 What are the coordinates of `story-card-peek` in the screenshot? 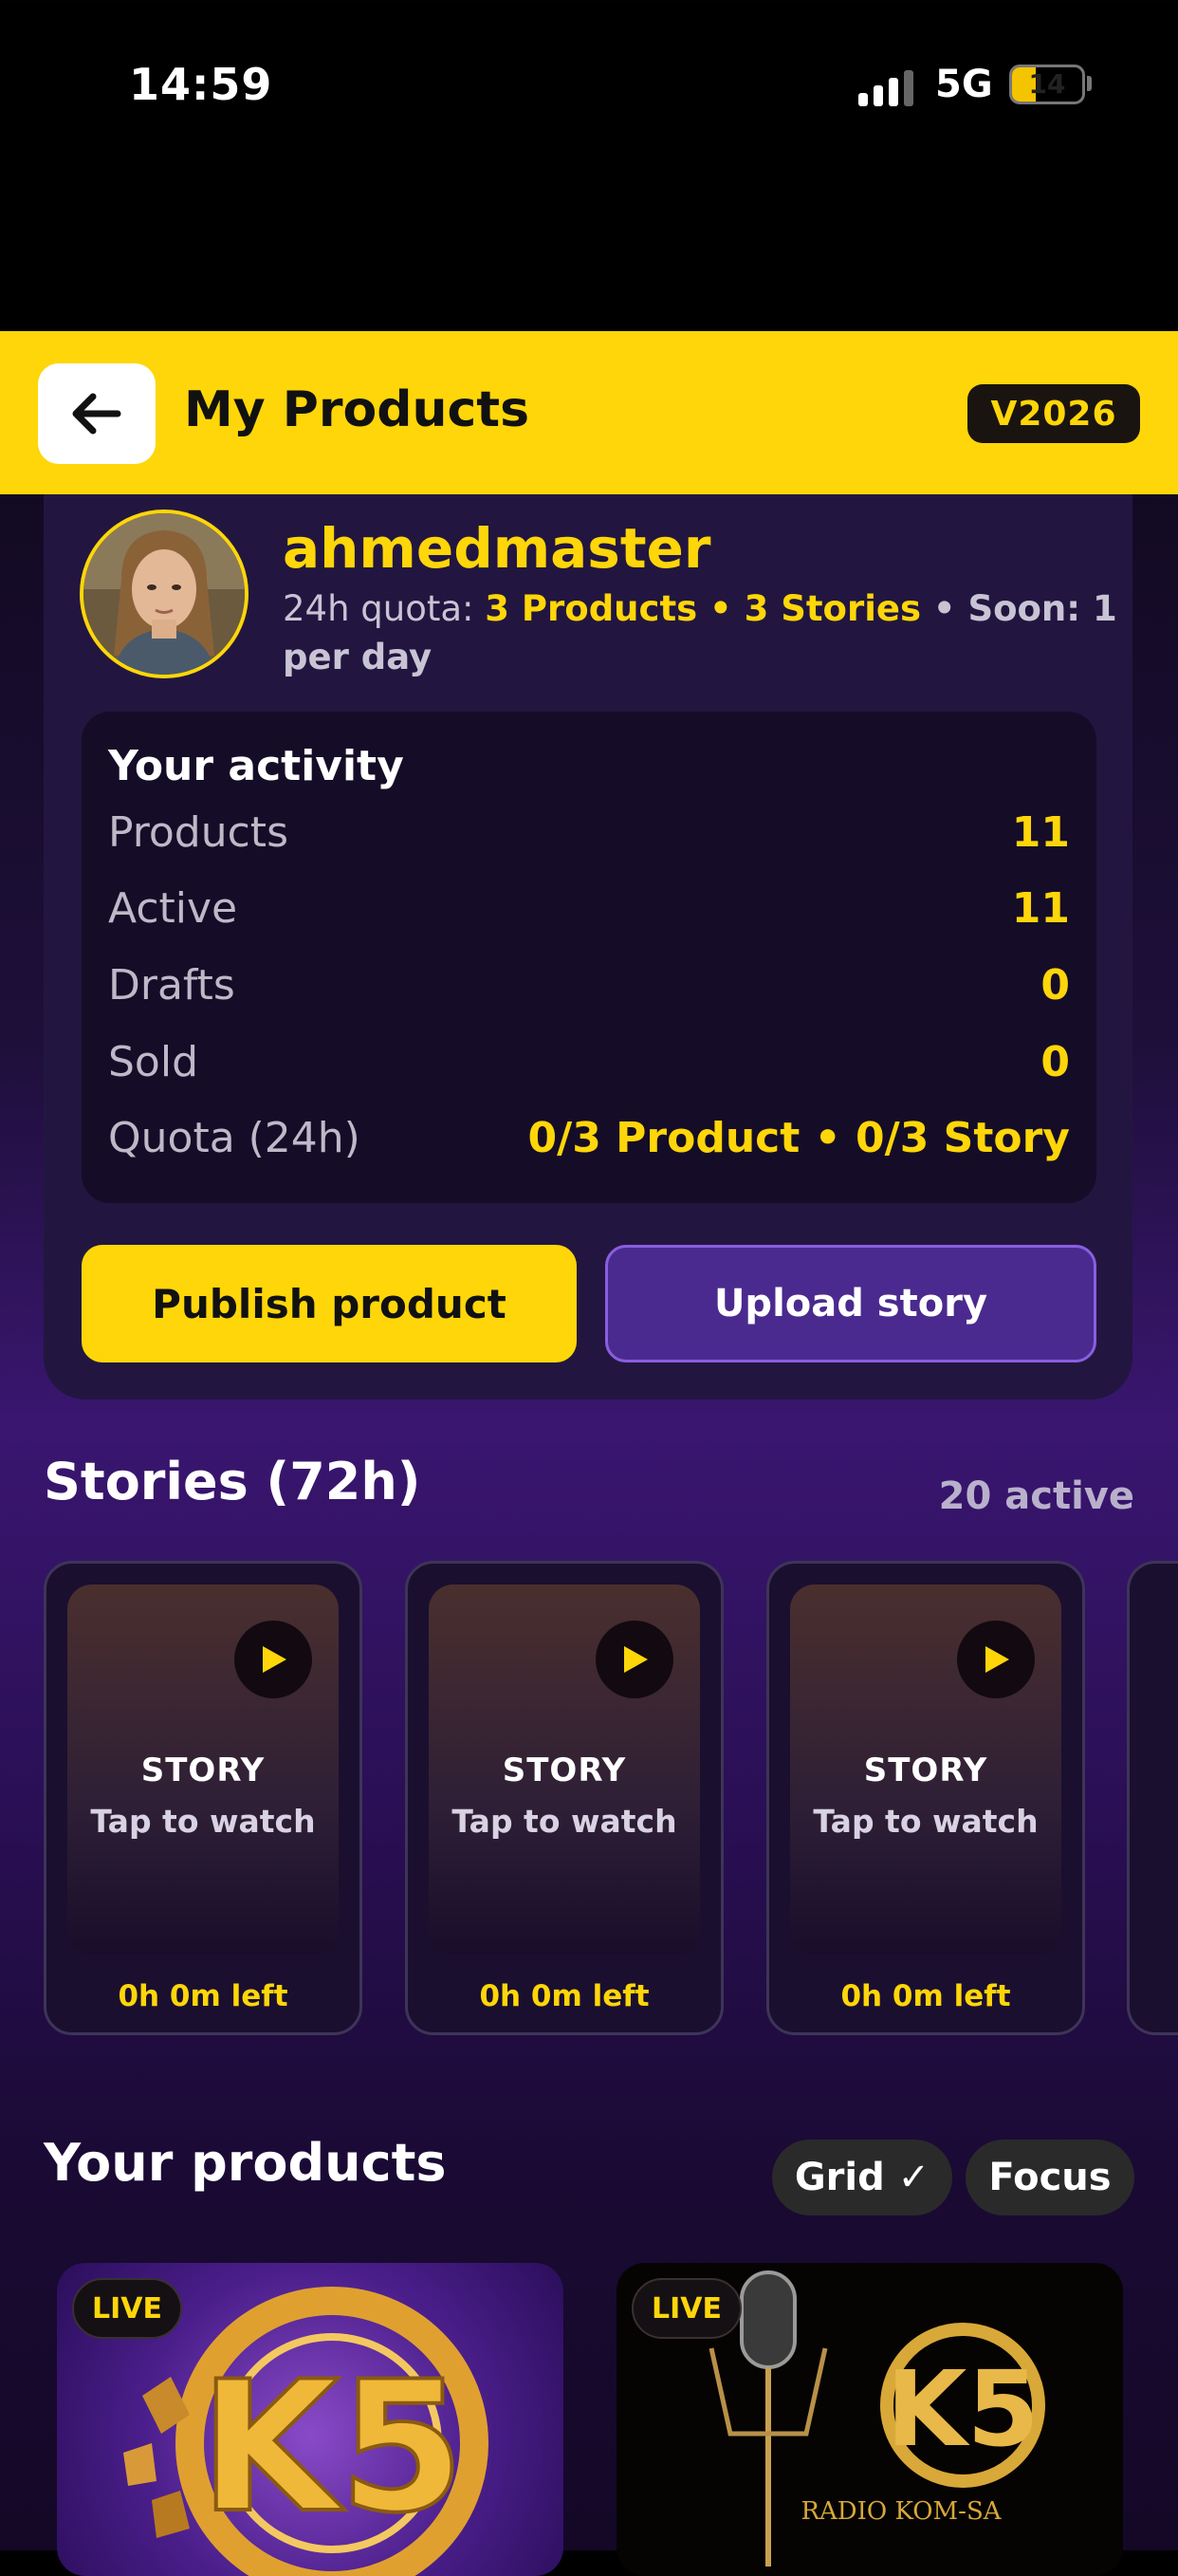 It's located at (1152, 1798).